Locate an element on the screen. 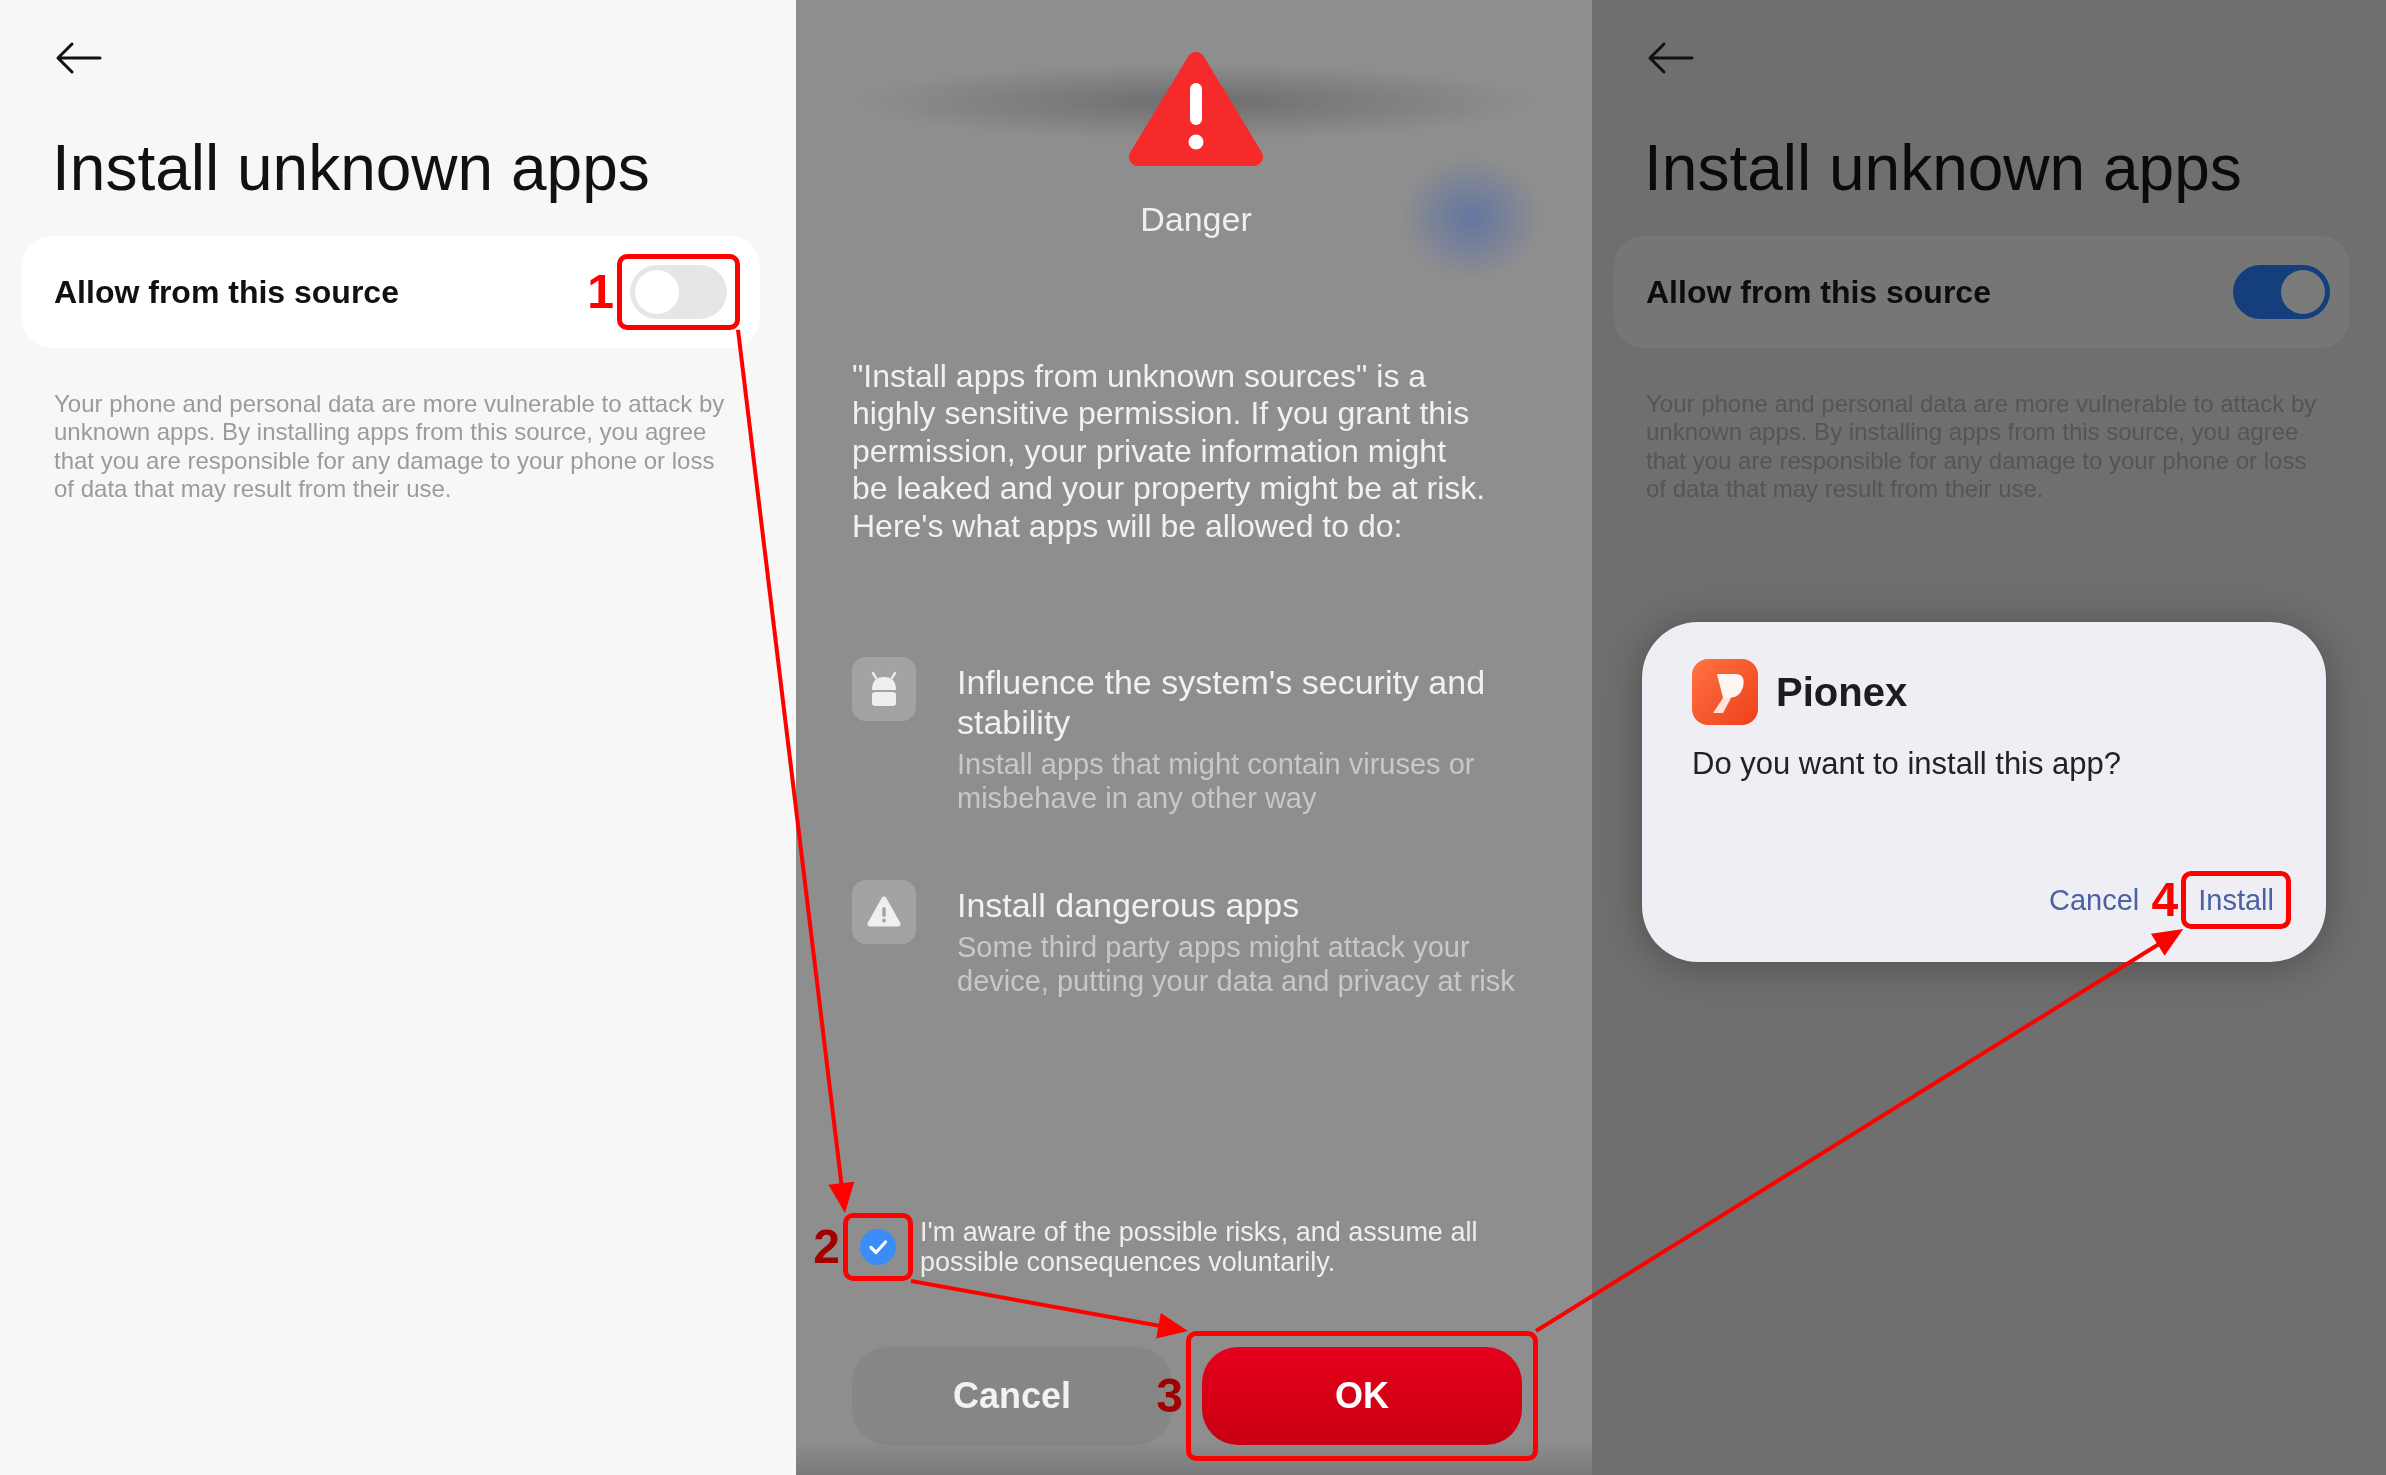 The height and width of the screenshot is (1475, 2386). setting-description: Your phone and personal data are more vulnerable to attack by unknown apps. By installing apps from this source, you agree that you are responsible for any damage to your phone or loss of data that may result from their use. is located at coordinates (390, 446).